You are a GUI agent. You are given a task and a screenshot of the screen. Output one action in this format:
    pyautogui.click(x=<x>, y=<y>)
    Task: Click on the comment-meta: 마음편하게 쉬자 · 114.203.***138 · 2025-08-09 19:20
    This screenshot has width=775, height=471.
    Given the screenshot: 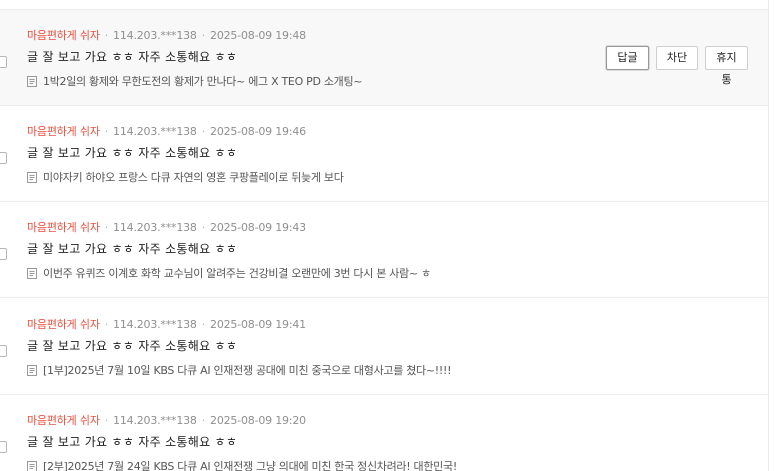 What is the action you would take?
    pyautogui.click(x=166, y=420)
    